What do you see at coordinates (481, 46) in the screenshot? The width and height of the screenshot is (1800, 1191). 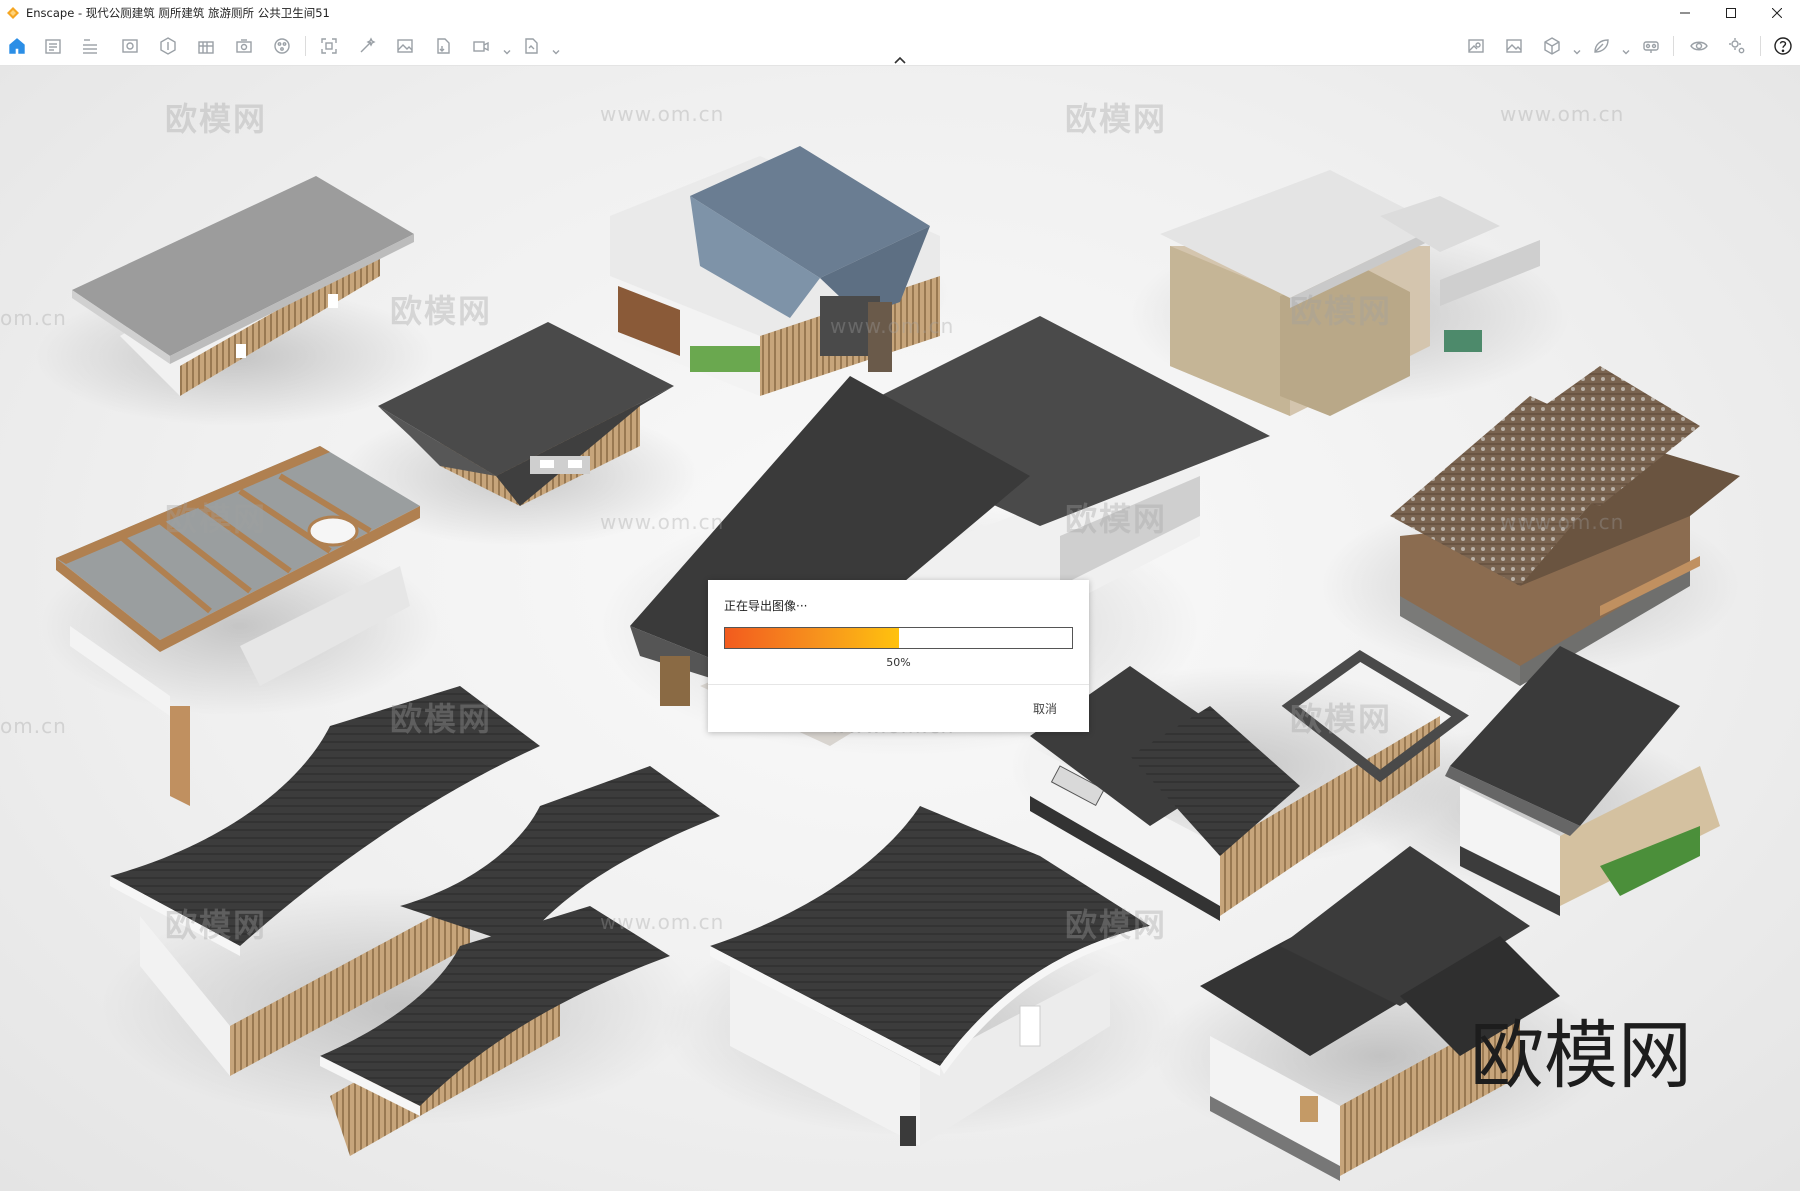 I see `video-icon` at bounding box center [481, 46].